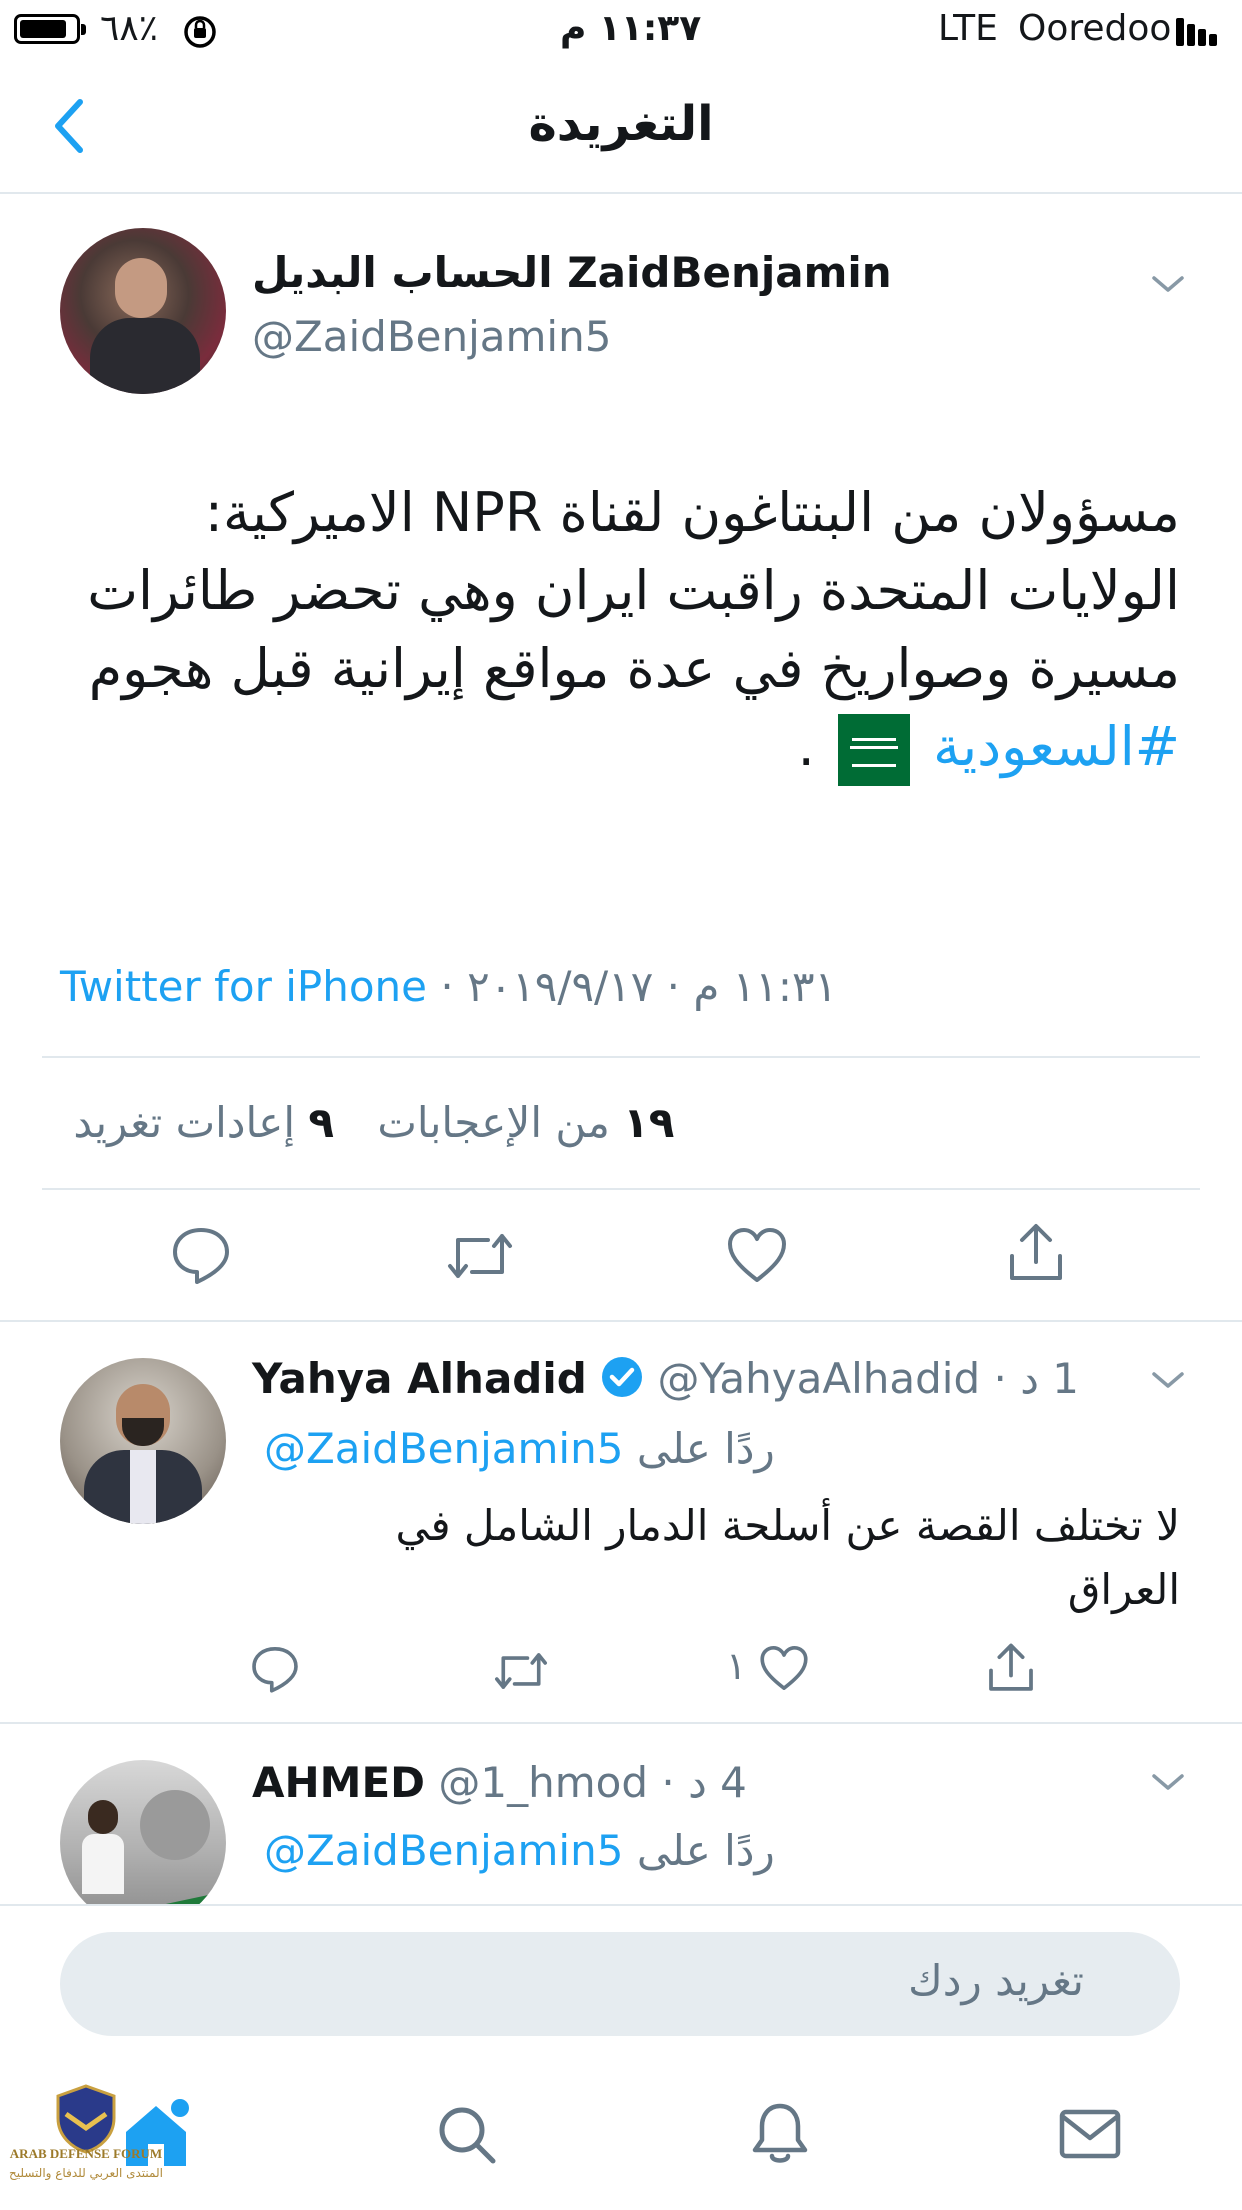 The image size is (1242, 2210). I want to click on verified-badge-icon, so click(622, 1382).